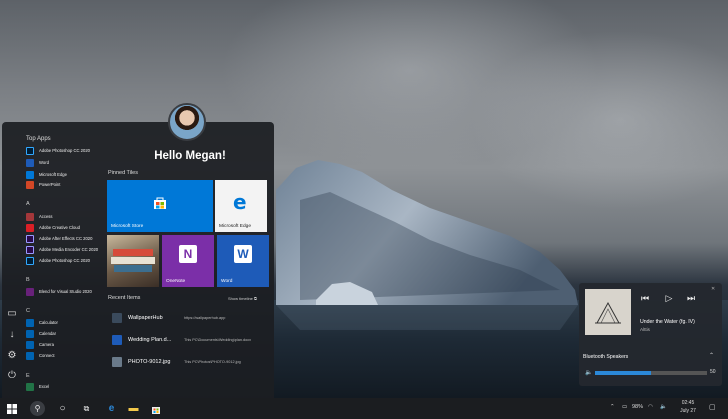 The height and width of the screenshot is (419, 728). What do you see at coordinates (64, 344) in the screenshot?
I see `app-item: Camera` at bounding box center [64, 344].